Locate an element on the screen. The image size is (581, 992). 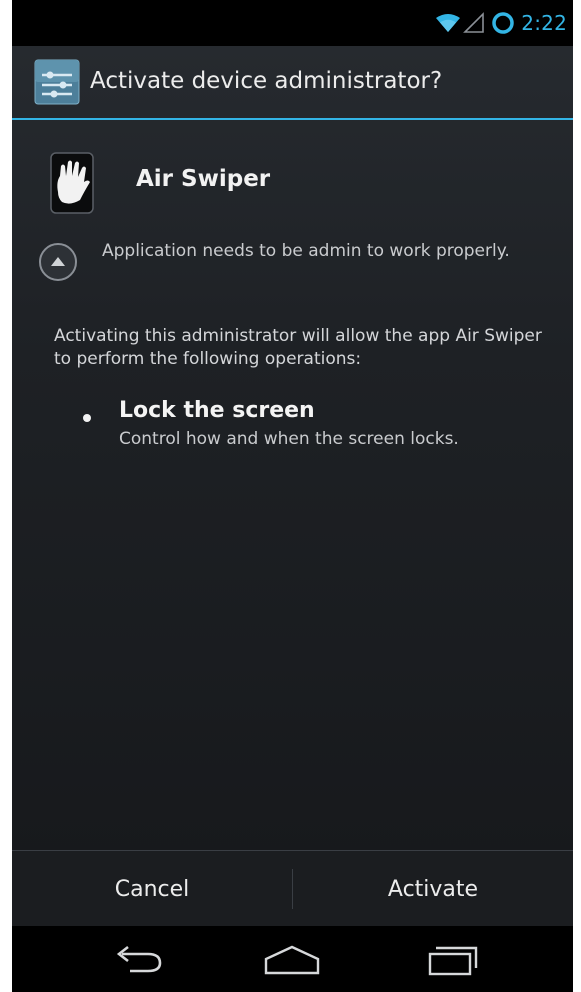
navigation-bar is located at coordinates (292, 959).